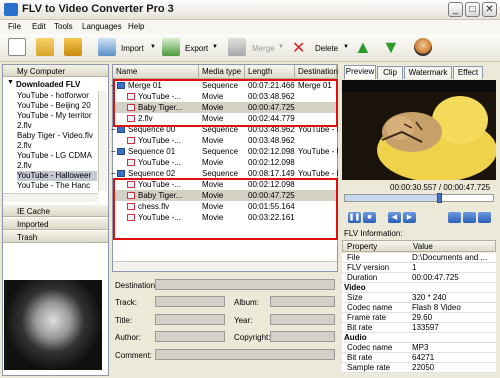 The height and width of the screenshot is (378, 500). What do you see at coordinates (489, 9) in the screenshot?
I see `close-button: ✕` at bounding box center [489, 9].